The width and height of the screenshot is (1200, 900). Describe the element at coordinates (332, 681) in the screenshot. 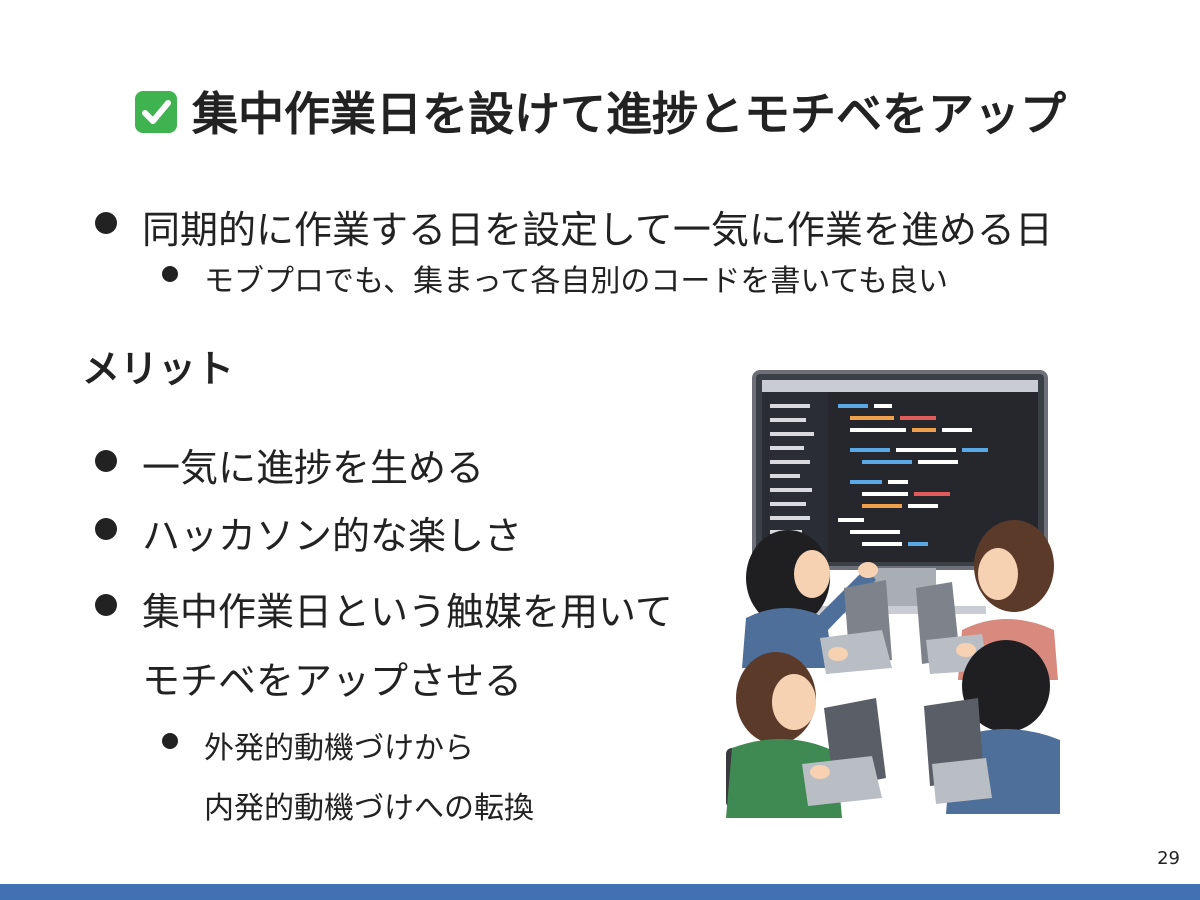

I see `bullet-catalyst-continuation: モチベをアップさせる` at that location.